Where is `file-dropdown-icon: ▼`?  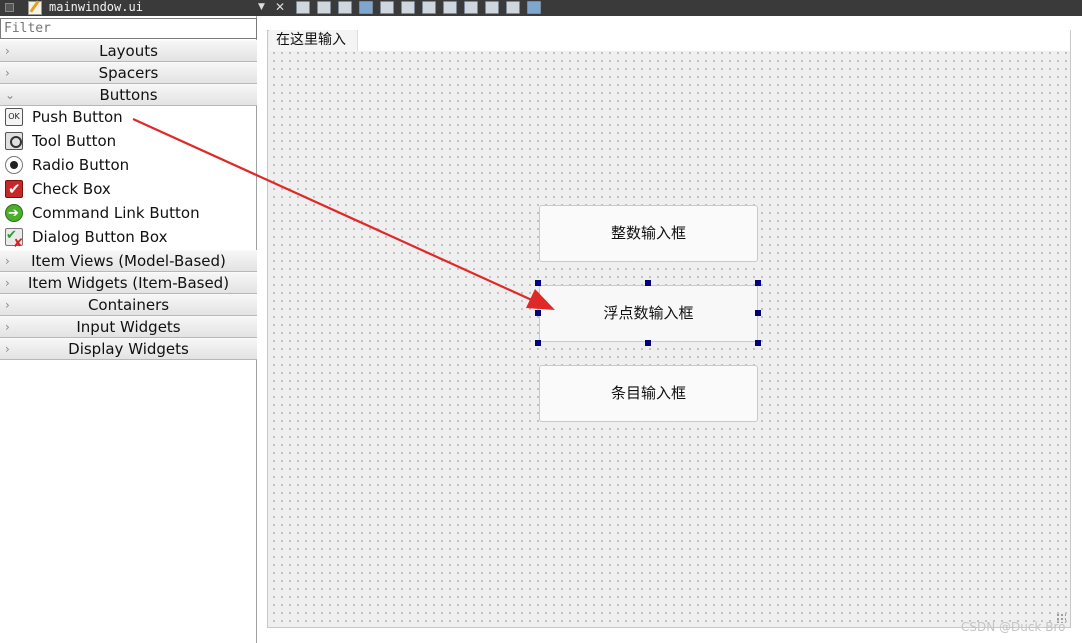 file-dropdown-icon: ▼ is located at coordinates (261, 7).